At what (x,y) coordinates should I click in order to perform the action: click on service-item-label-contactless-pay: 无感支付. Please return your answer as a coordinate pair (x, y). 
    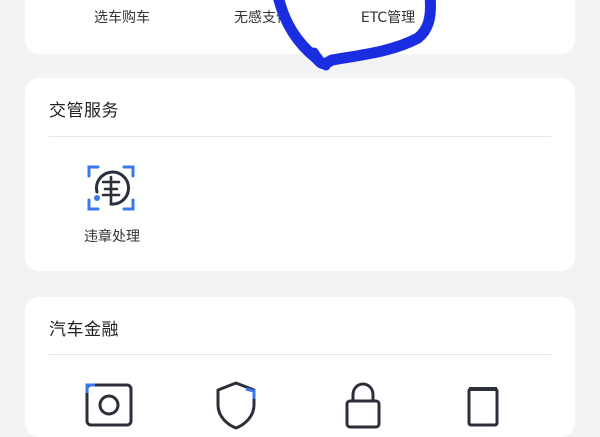
    Looking at the image, I should click on (262, 17).